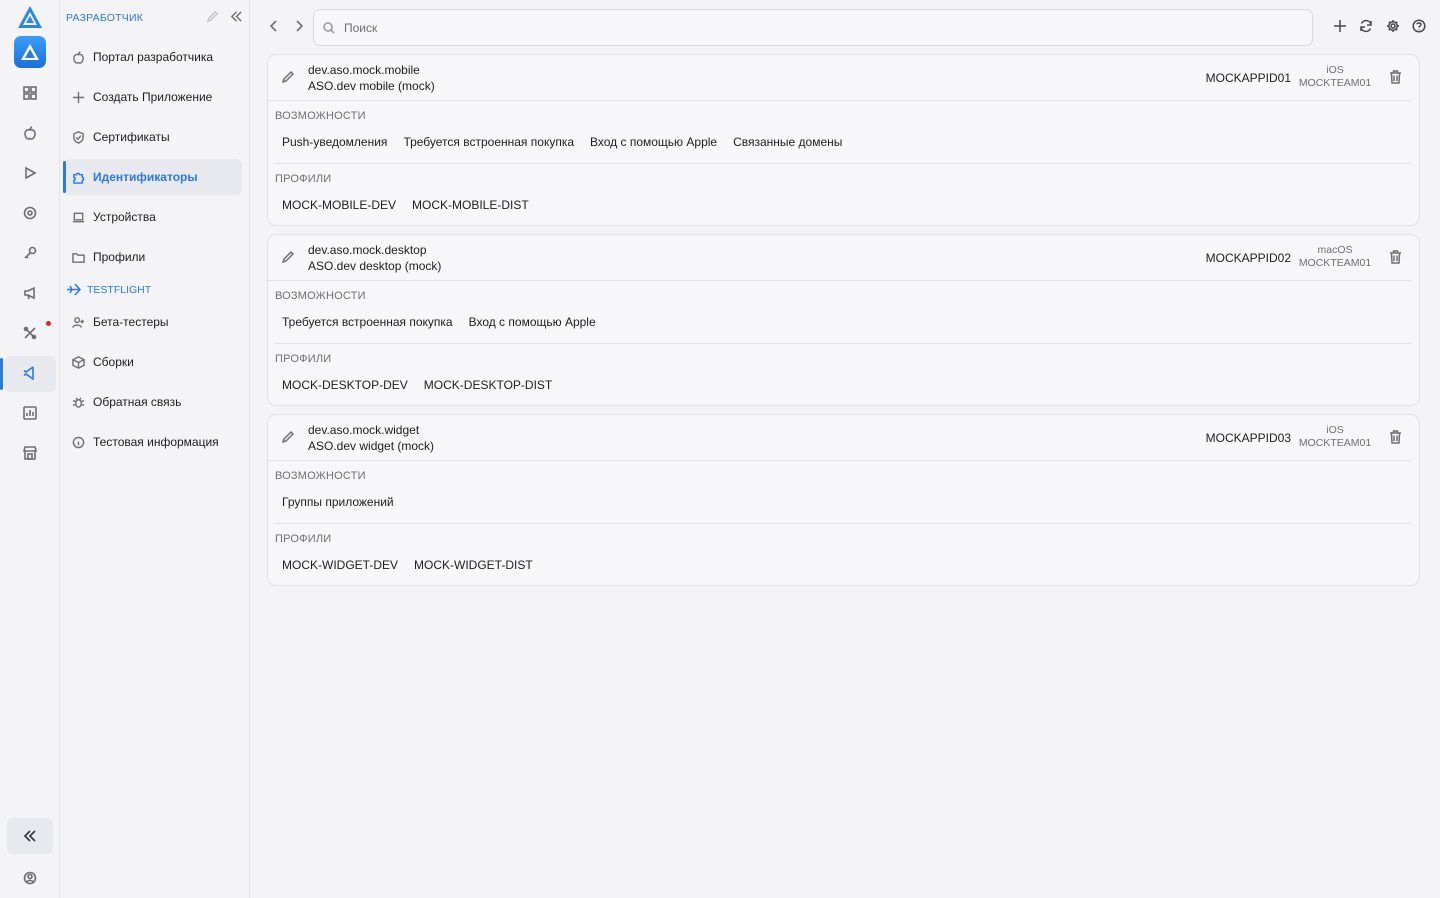  Describe the element at coordinates (30, 333) in the screenshot. I see `tools-icon` at that location.